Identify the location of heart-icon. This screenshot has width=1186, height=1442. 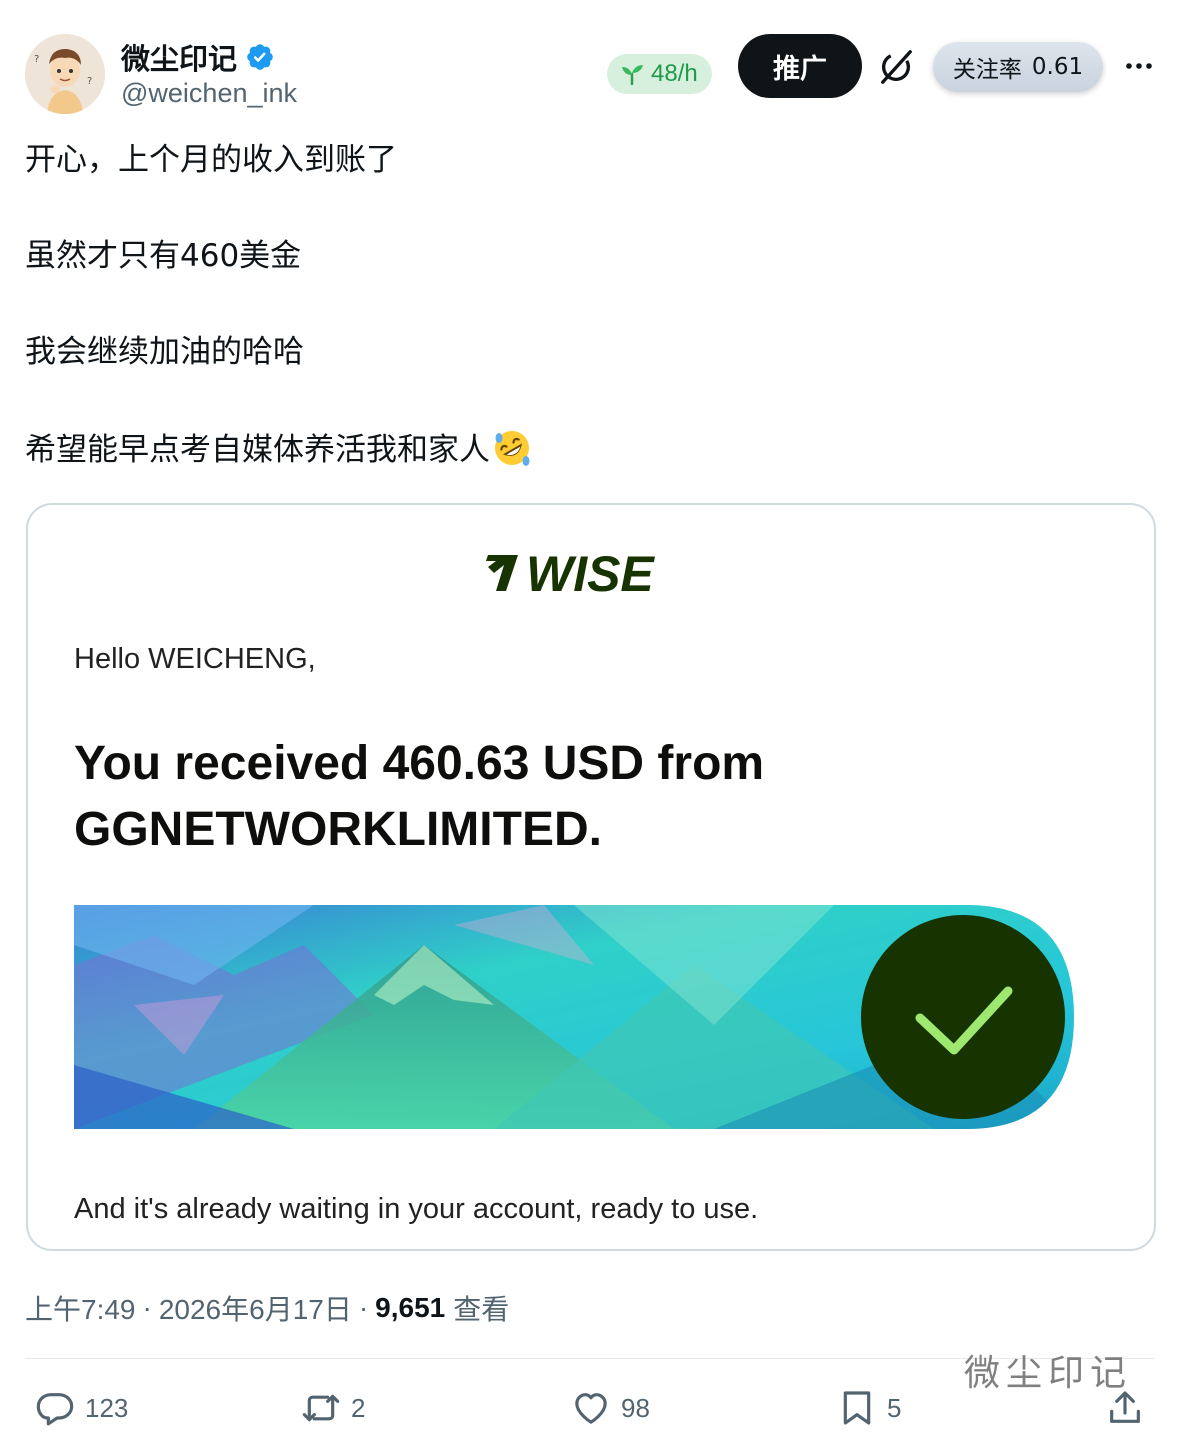
(591, 1408).